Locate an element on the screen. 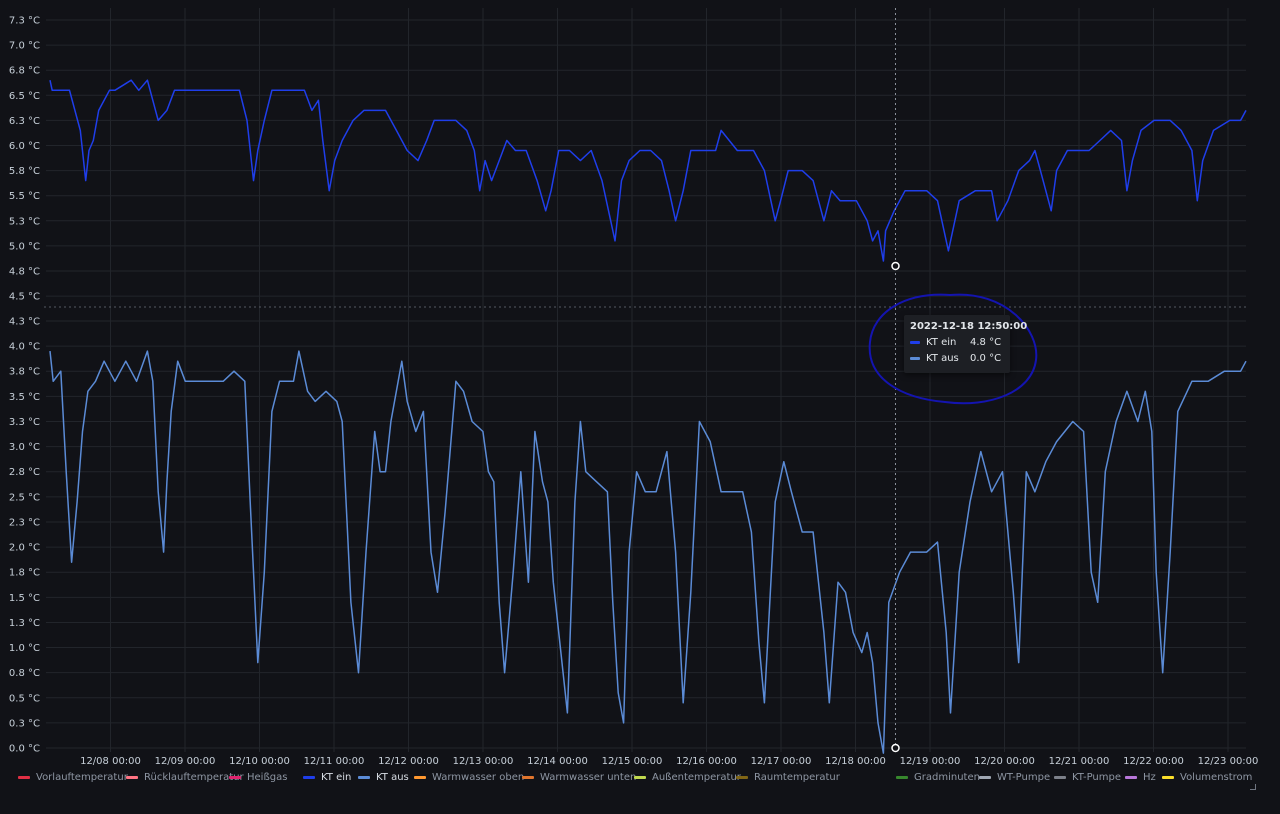 The height and width of the screenshot is (814, 1280). y-tick-label: 0.3 °C is located at coordinates (24, 723).